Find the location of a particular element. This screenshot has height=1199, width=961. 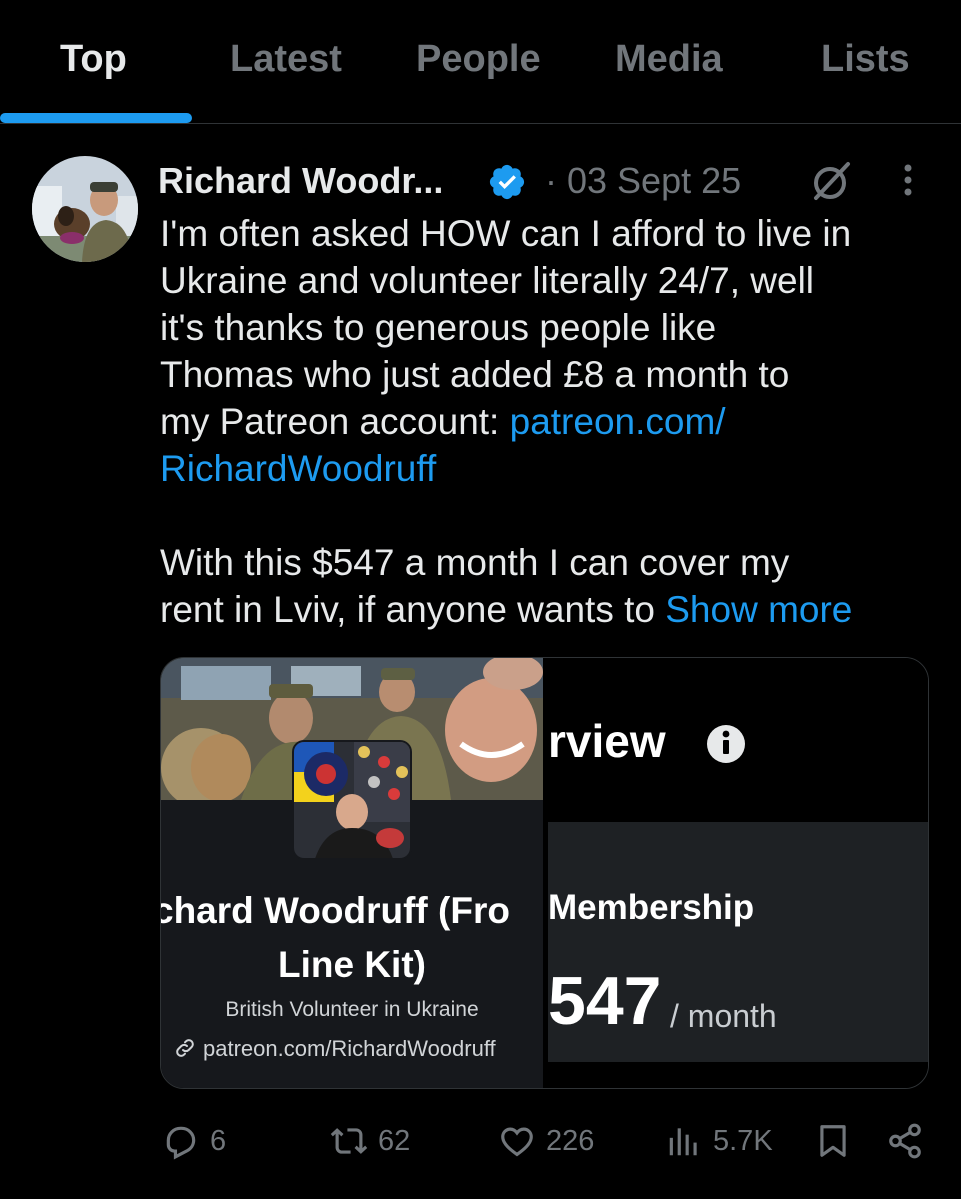

per-month-label: / month is located at coordinates (723, 1016).